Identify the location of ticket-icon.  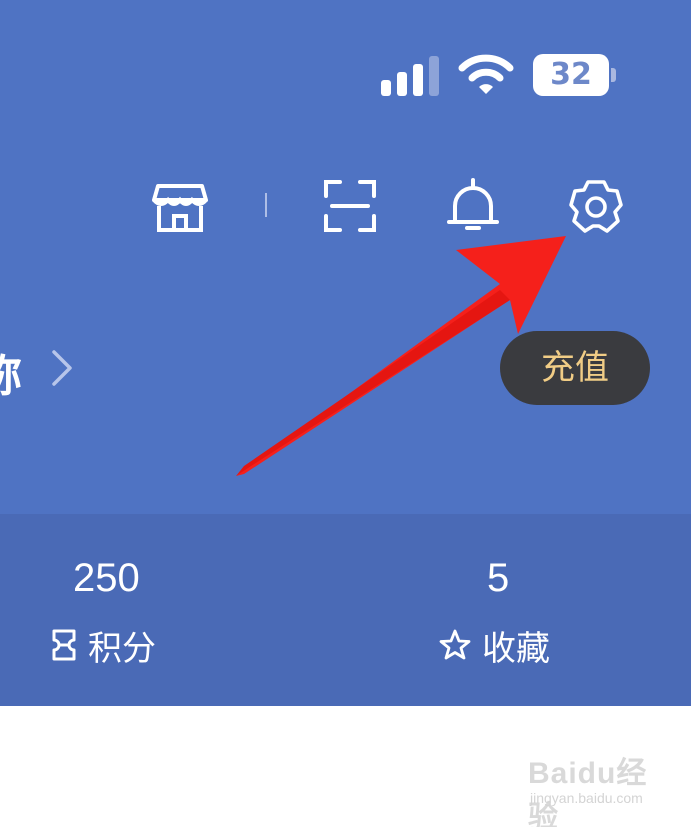
(64, 645).